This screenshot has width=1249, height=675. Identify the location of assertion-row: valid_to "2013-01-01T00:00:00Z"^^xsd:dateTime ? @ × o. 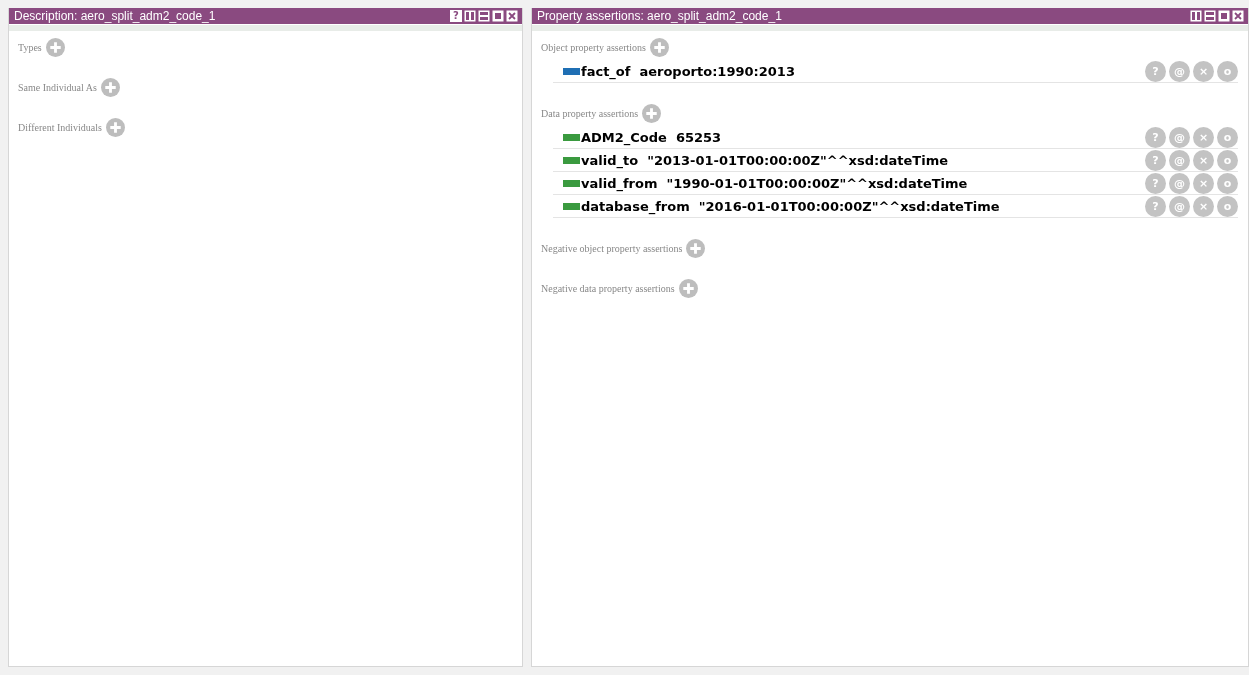
(895, 160).